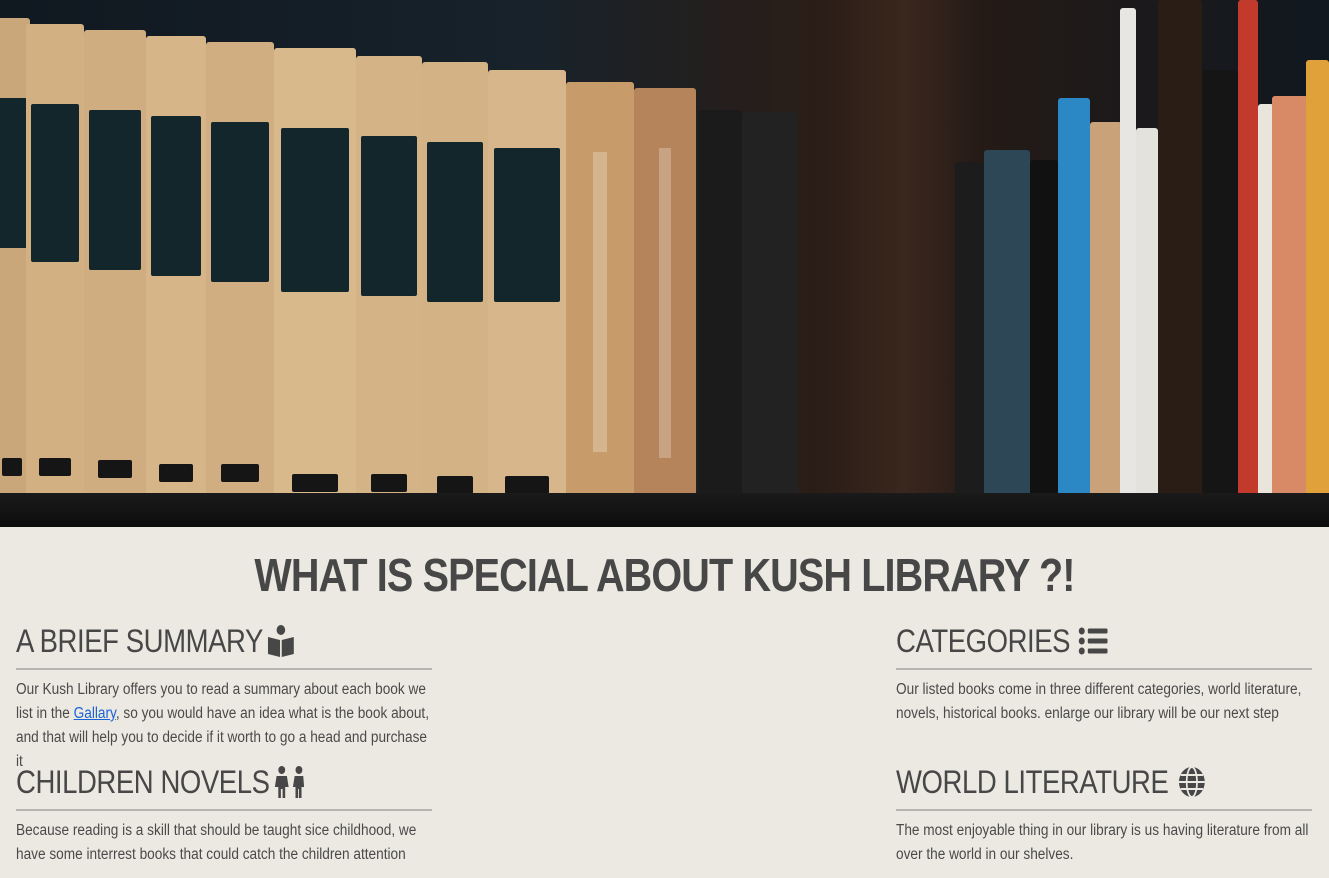 The image size is (1329, 878). What do you see at coordinates (1032, 781) in the screenshot?
I see `world-title: WORLD LITERATURE` at bounding box center [1032, 781].